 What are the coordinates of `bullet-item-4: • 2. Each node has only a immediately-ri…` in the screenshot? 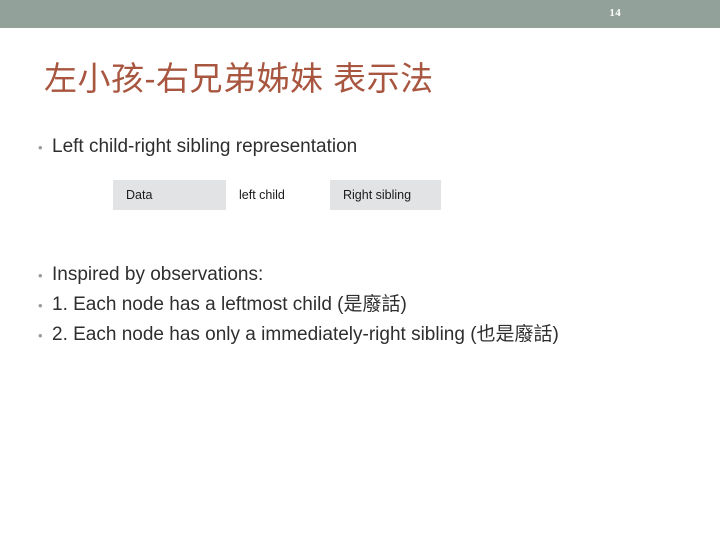 It's located at (298, 335).